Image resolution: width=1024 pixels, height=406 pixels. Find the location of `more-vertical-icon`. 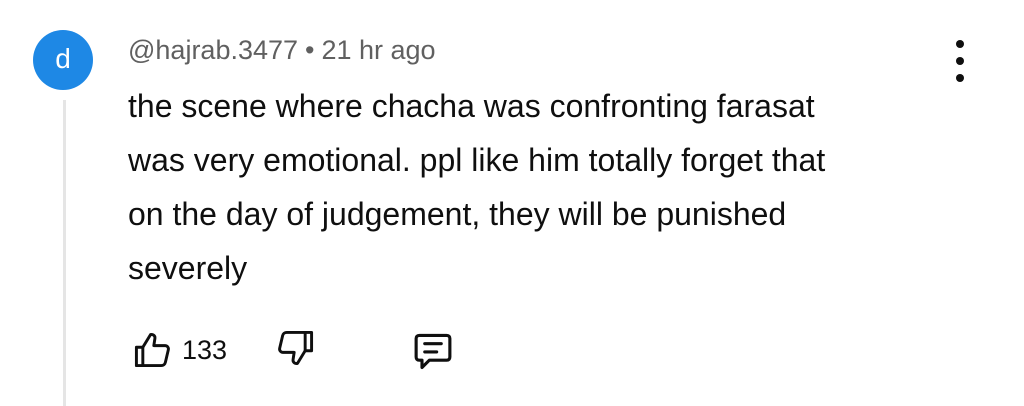

more-vertical-icon is located at coordinates (960, 44).